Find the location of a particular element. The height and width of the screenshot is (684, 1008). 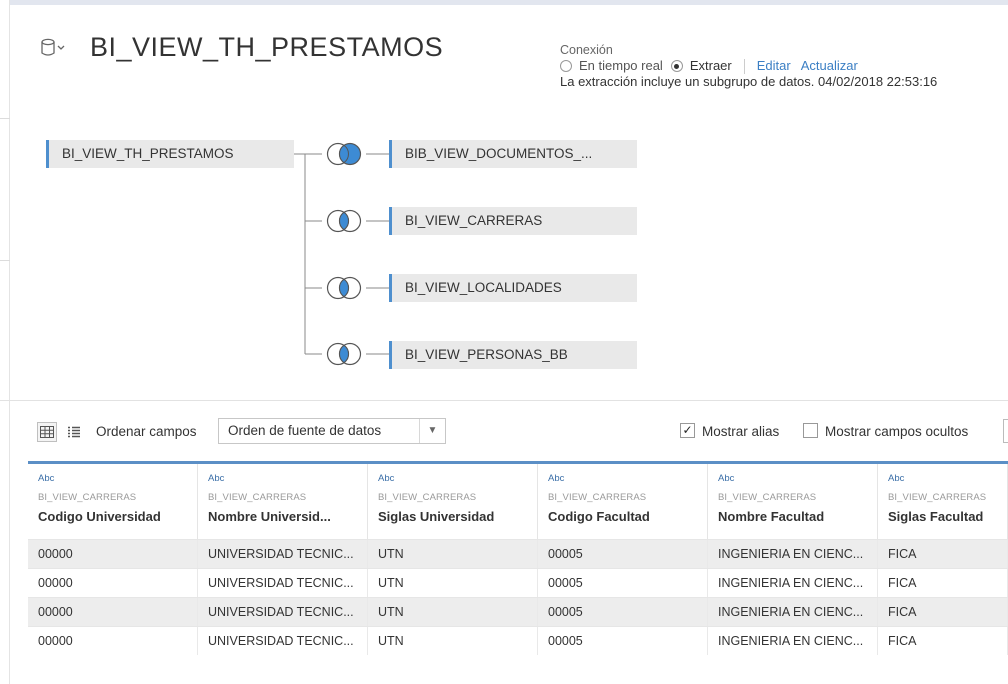

column-header: Abc BI_VIEW_CARRERAS Codigo Universidad is located at coordinates (113, 501).